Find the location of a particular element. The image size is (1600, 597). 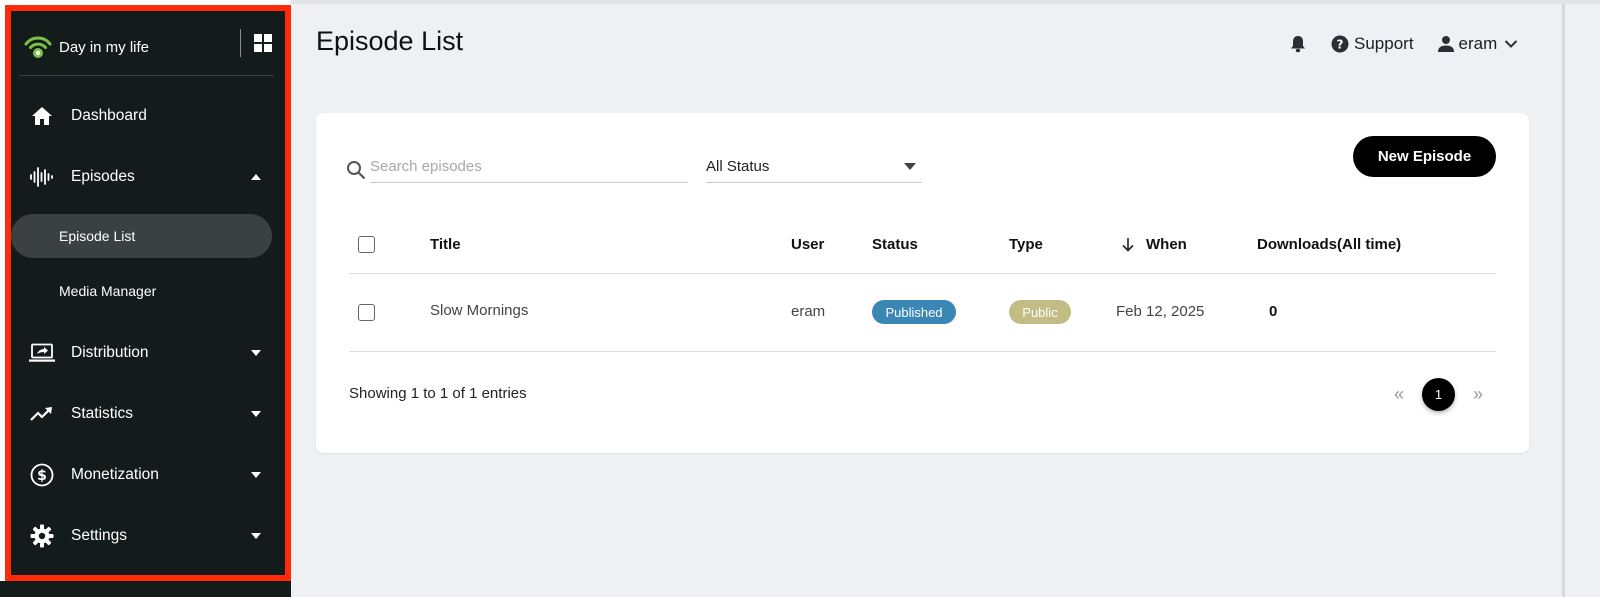

user-name: eram is located at coordinates (1478, 43).